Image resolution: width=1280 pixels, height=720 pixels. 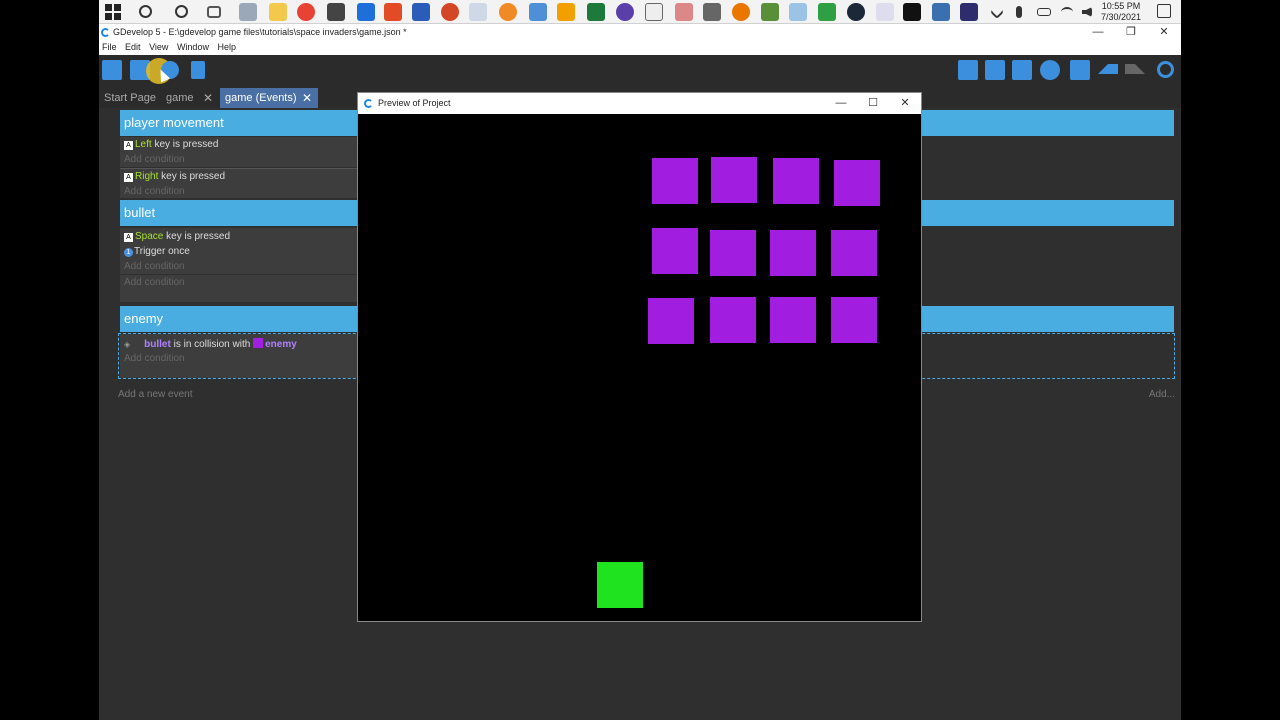 What do you see at coordinates (149, 236) in the screenshot?
I see `condition-key: Space` at bounding box center [149, 236].